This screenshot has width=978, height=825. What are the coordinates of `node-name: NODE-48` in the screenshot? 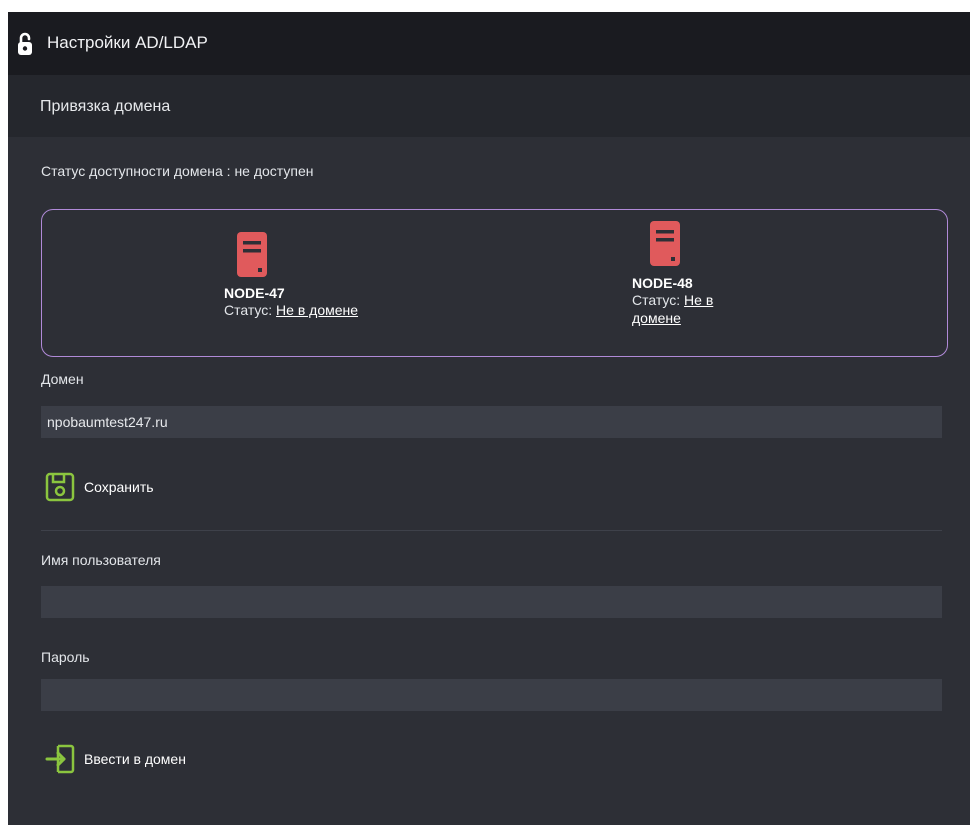 It's located at (662, 283).